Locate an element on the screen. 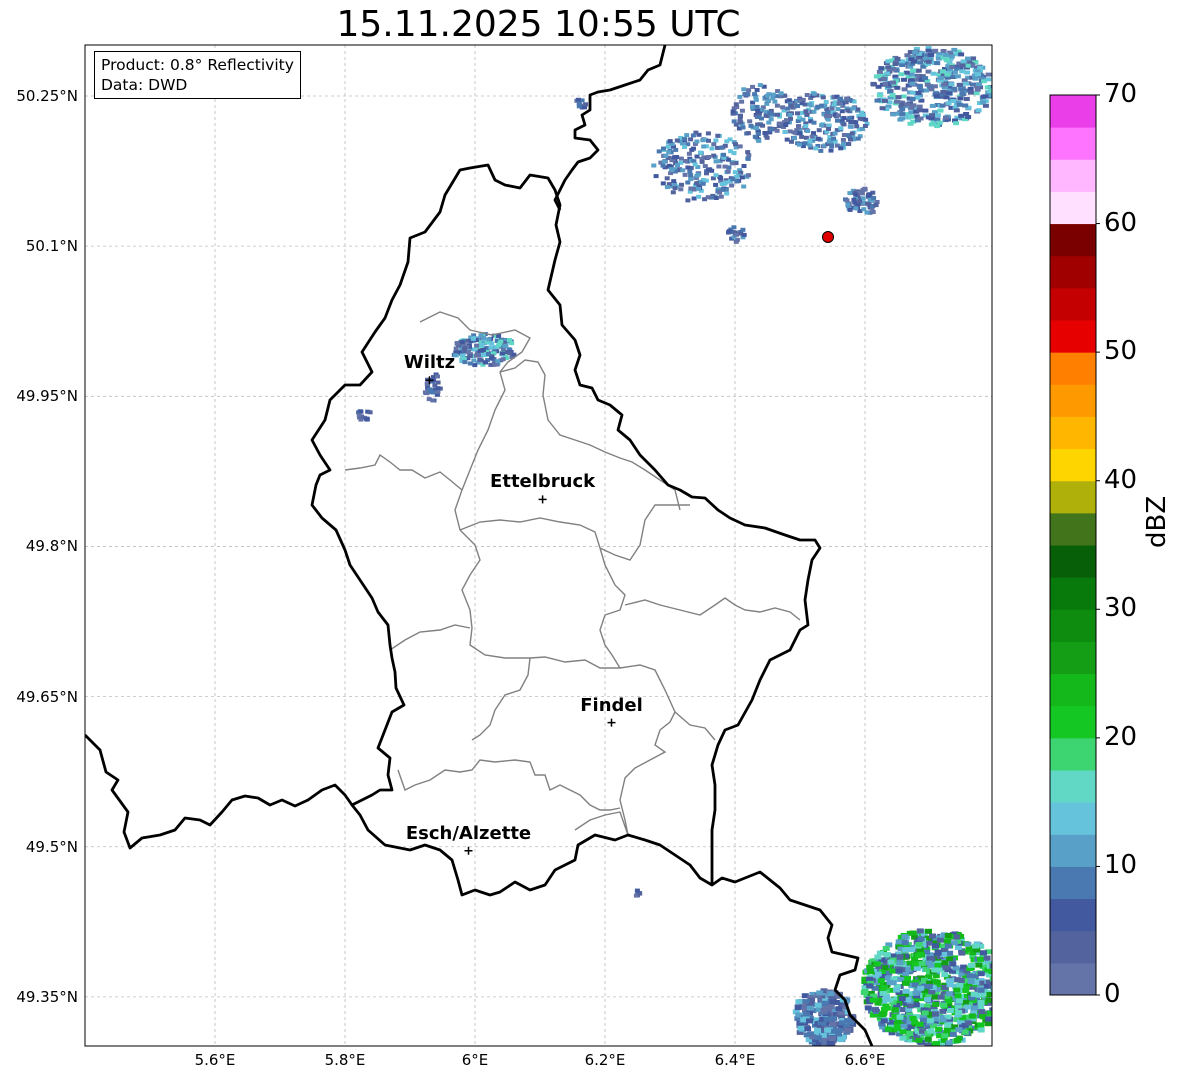 This screenshot has width=1184, height=1081. colorbar-tick-label: 40 is located at coordinates (1121, 479).